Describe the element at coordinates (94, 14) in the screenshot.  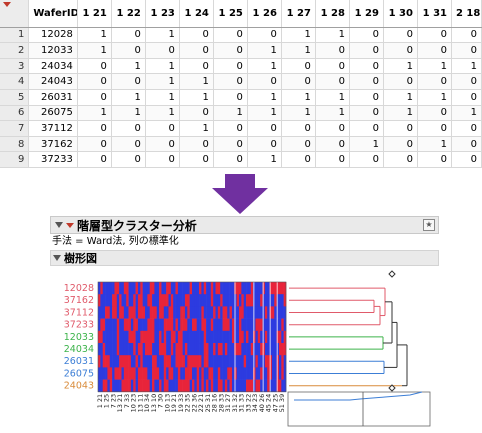
I see `column-header: 1 21` at that location.